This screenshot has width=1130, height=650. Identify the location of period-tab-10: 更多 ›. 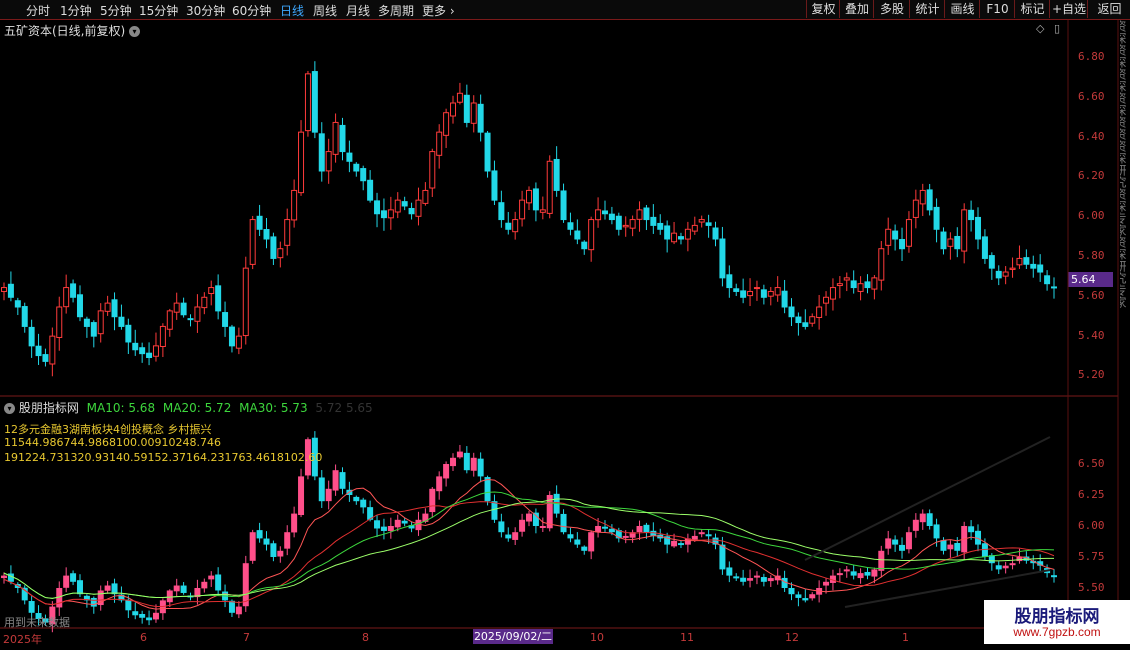
(438, 10).